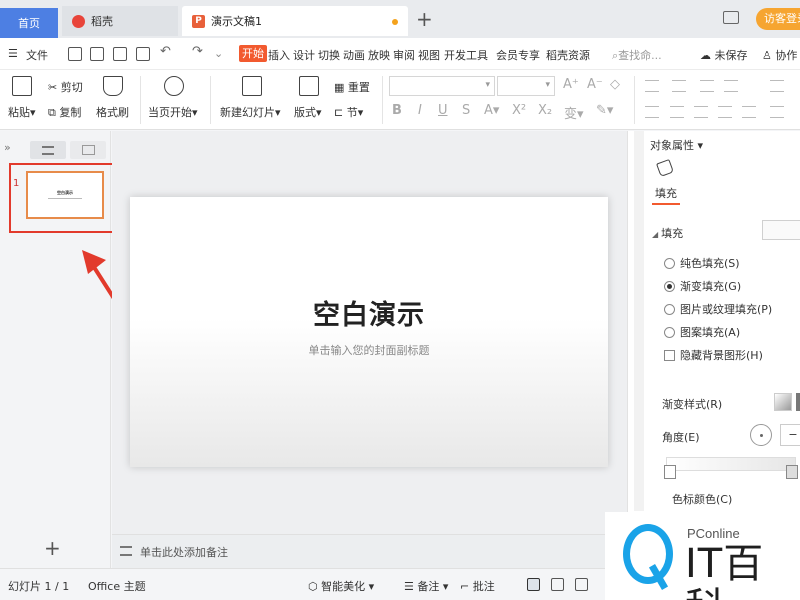 This screenshot has width=800, height=600. I want to click on align-center-icon, so click(677, 112).